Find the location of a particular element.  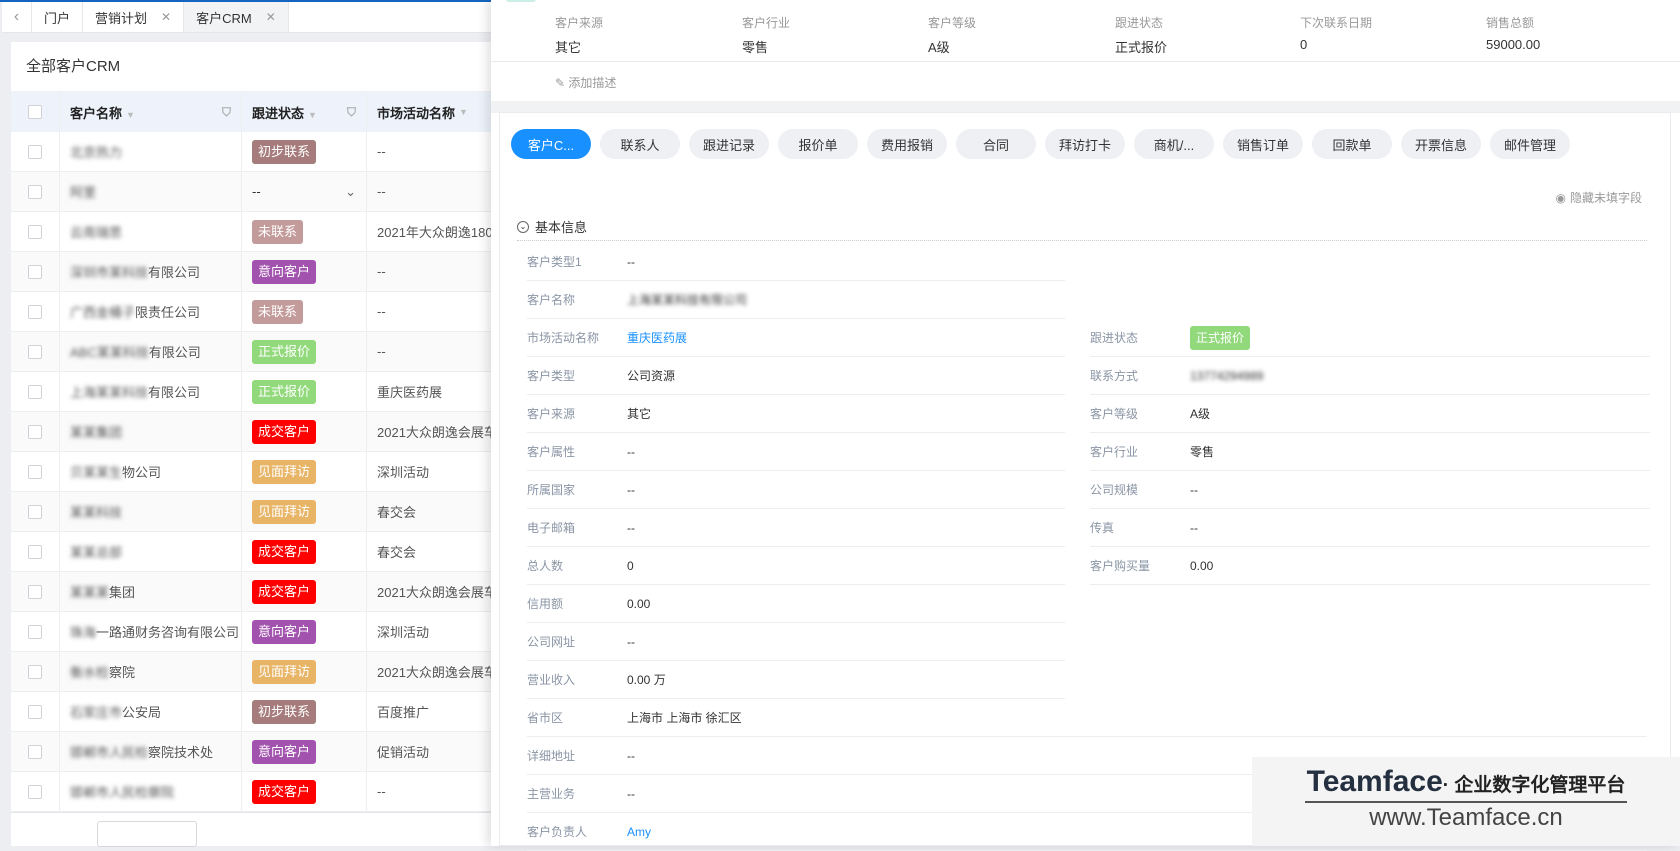

customer-name-cell: 衡水检察院 is located at coordinates (151, 671).